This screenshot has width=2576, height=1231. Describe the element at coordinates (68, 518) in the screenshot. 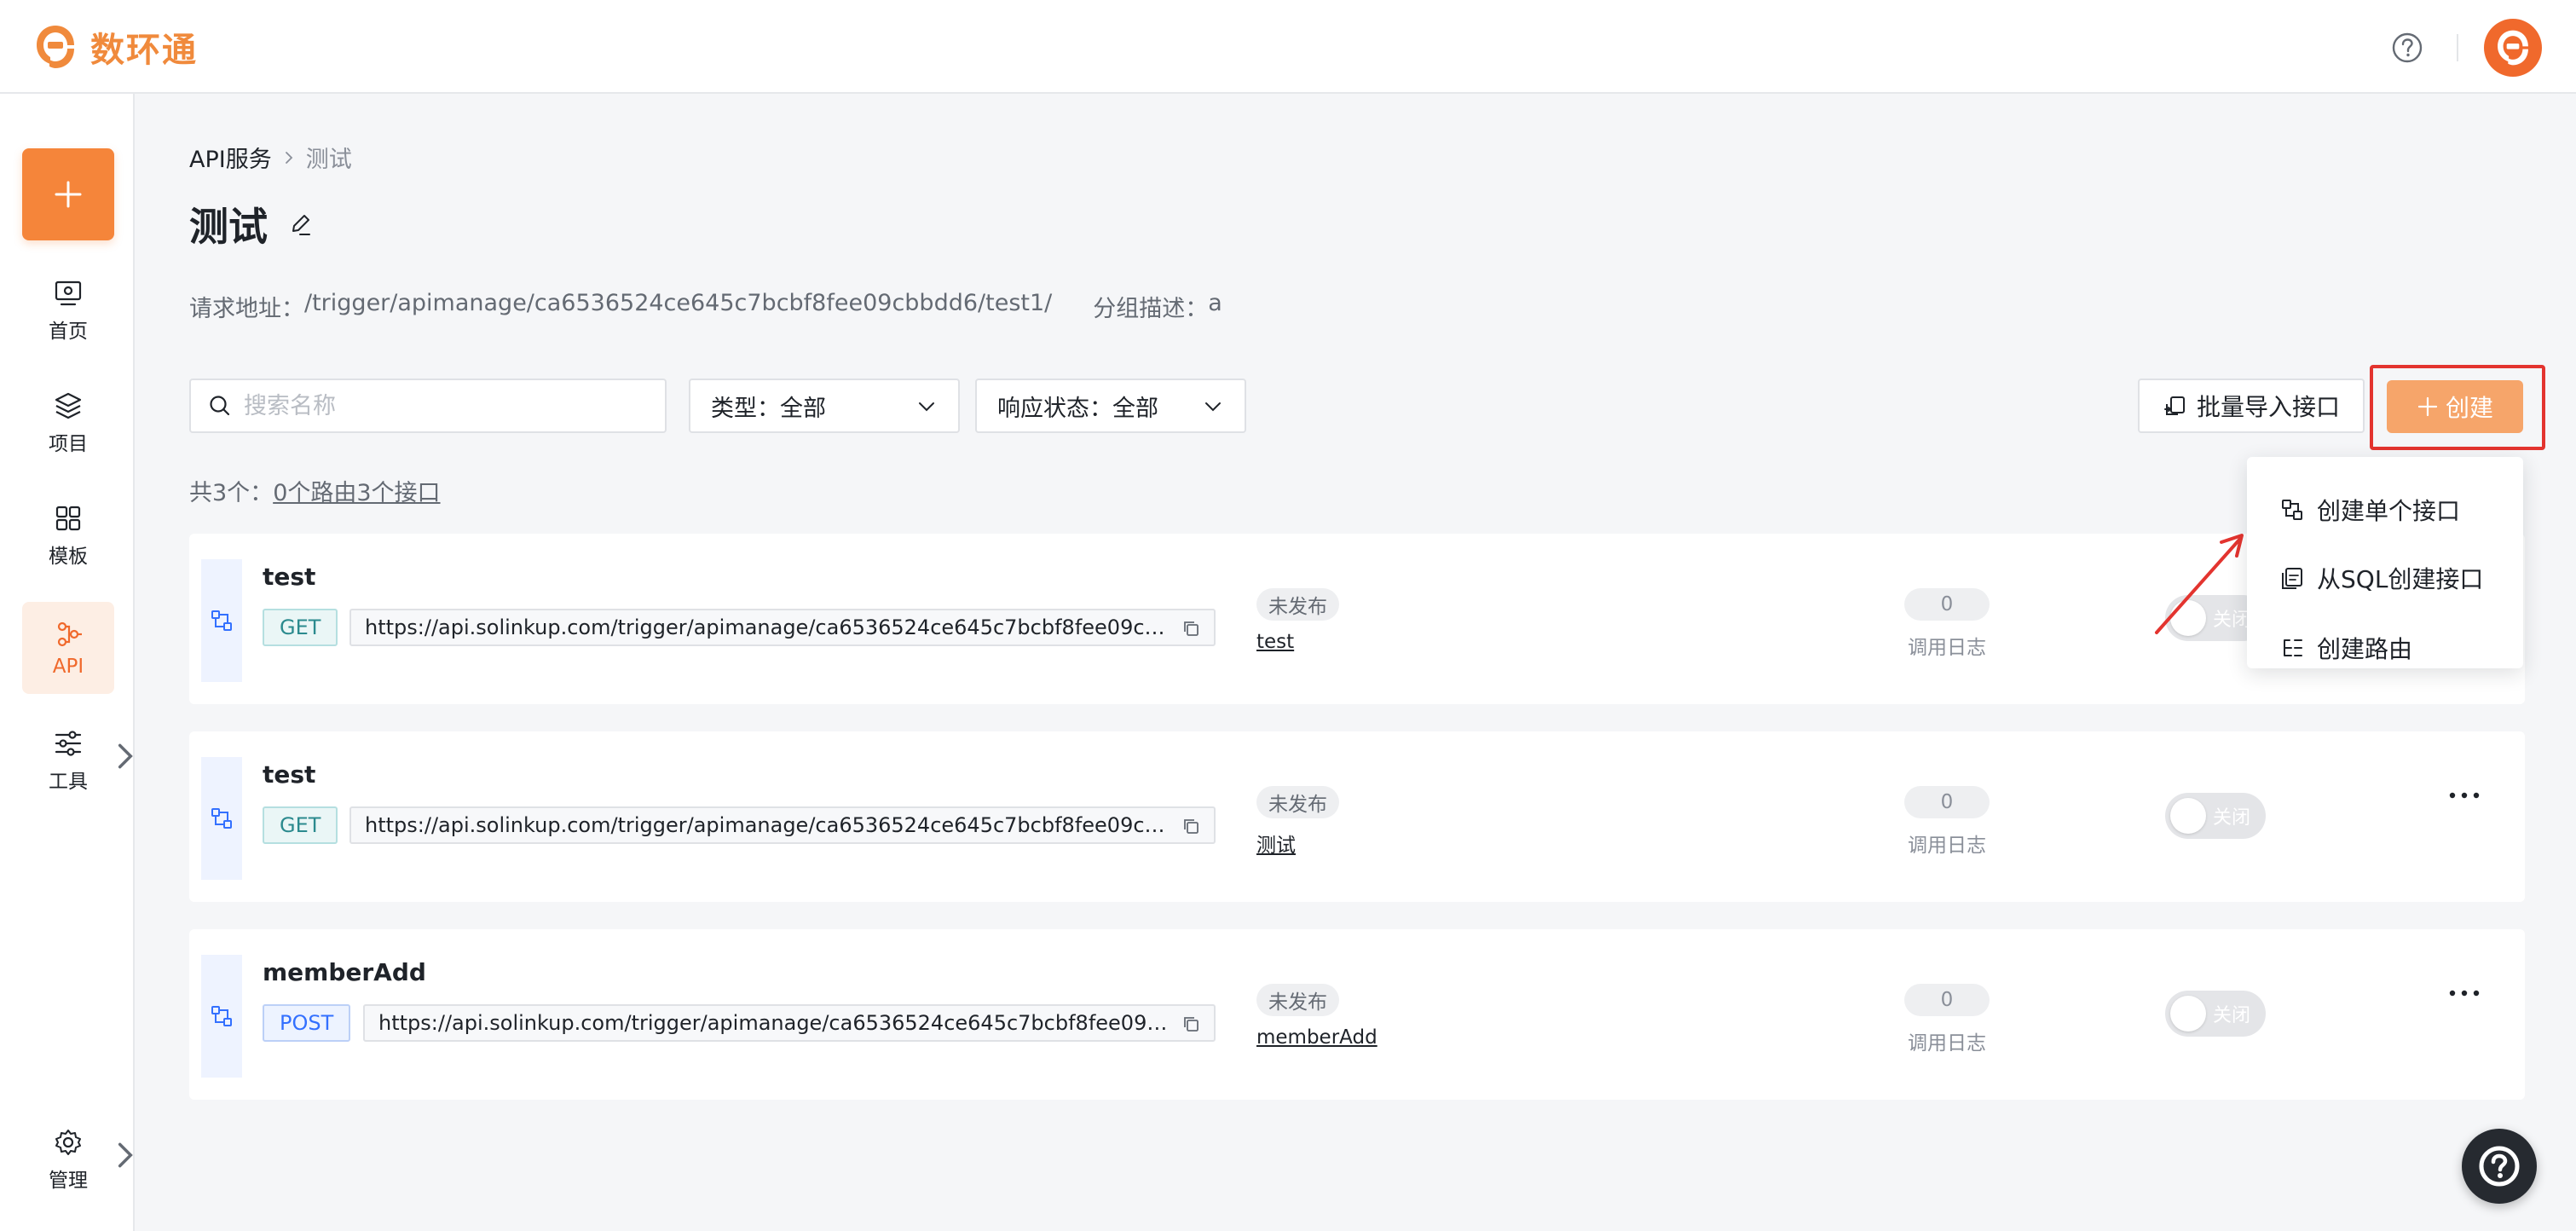

I see `grid-icon` at that location.